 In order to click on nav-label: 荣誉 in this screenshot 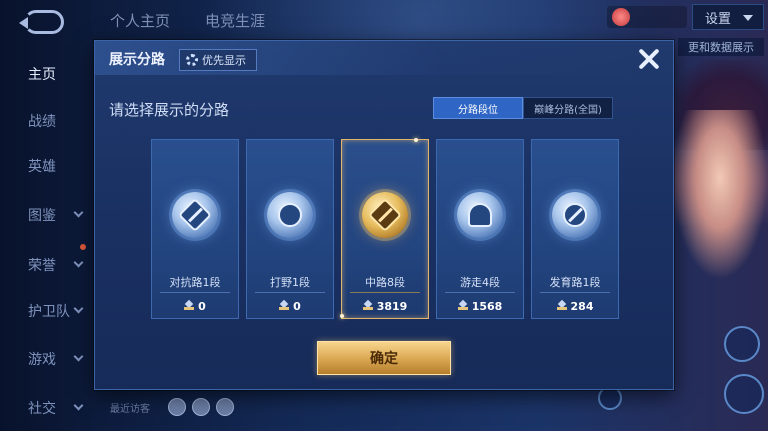, I will do `click(42, 266)`.